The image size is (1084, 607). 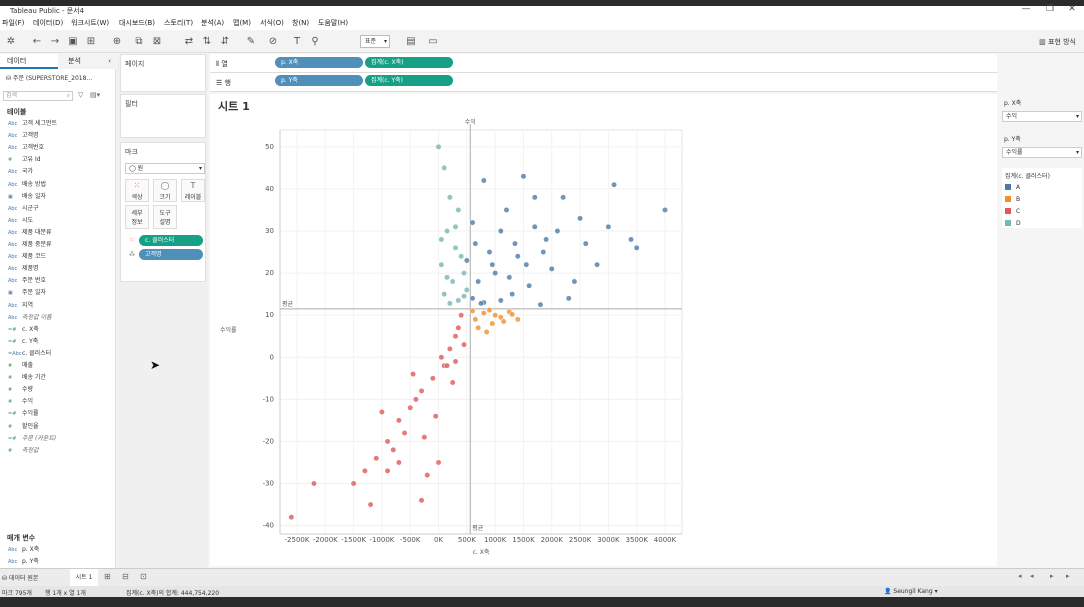 What do you see at coordinates (272, 23) in the screenshot?
I see `menu-format: 서식(O)` at bounding box center [272, 23].